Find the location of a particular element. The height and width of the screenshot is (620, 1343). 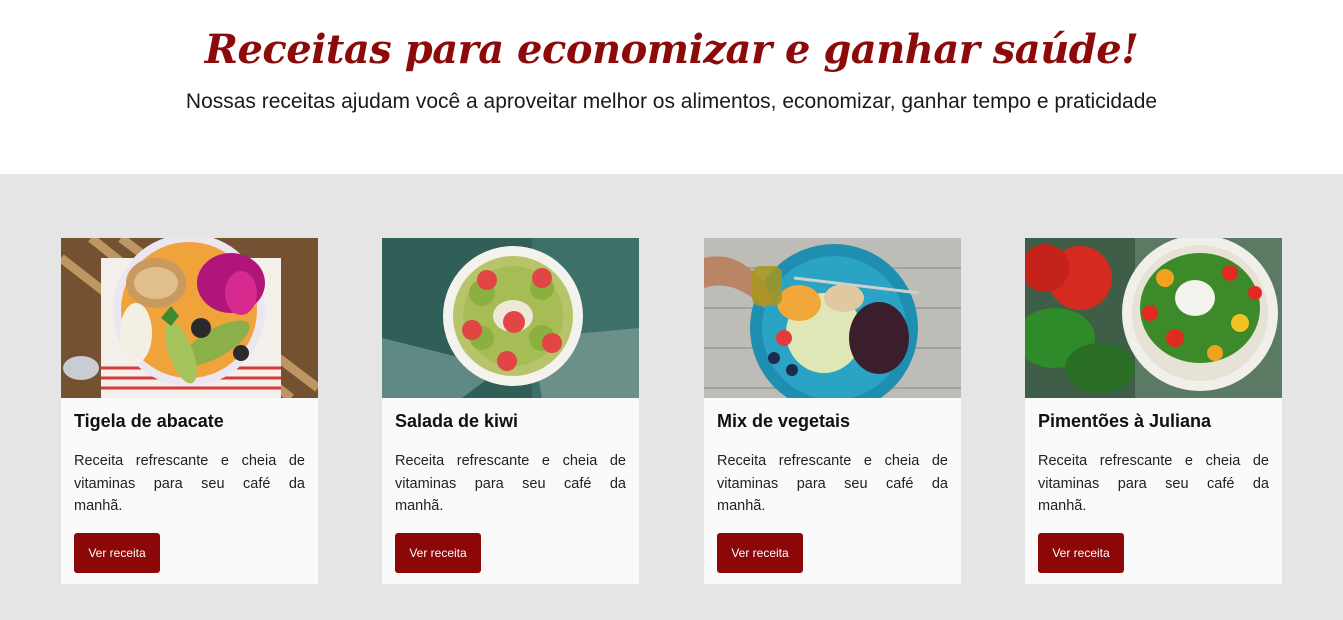

page-title: Receitas para economizar e ganhar saúde! is located at coordinates (671, 49).